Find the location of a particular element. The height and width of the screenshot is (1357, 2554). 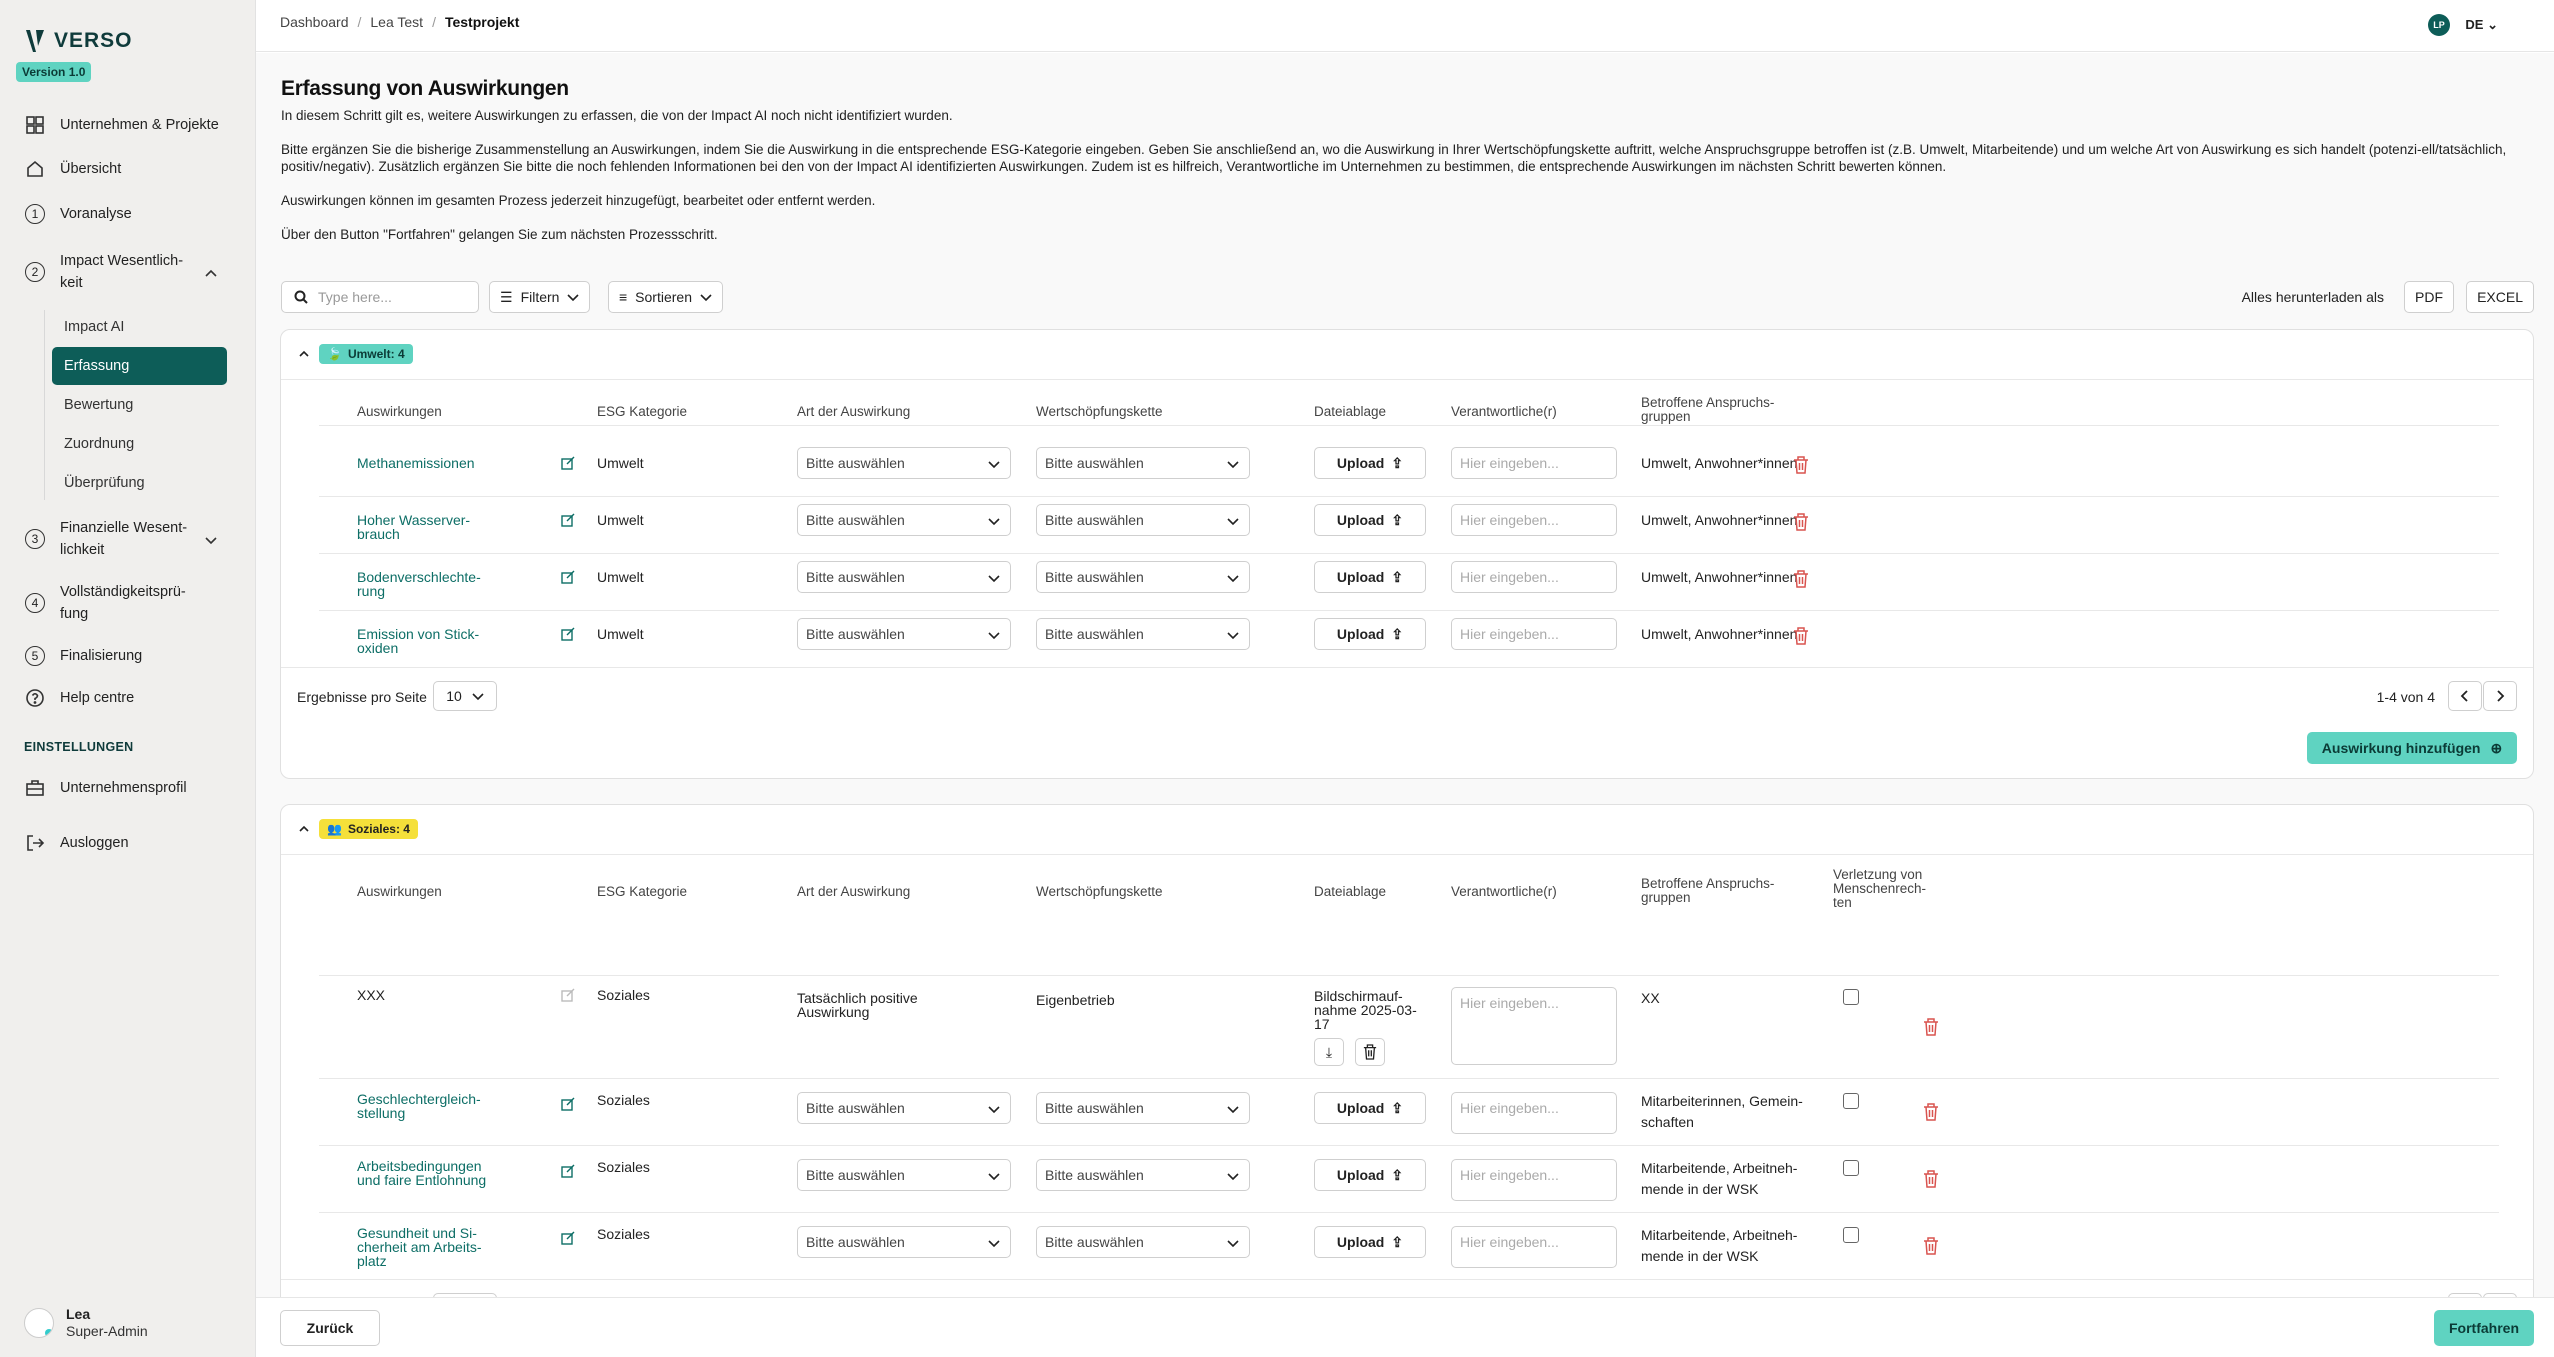

nav-financial-materiality: 3 Finanzielle Wesent-lichkeit is located at coordinates (107, 539).